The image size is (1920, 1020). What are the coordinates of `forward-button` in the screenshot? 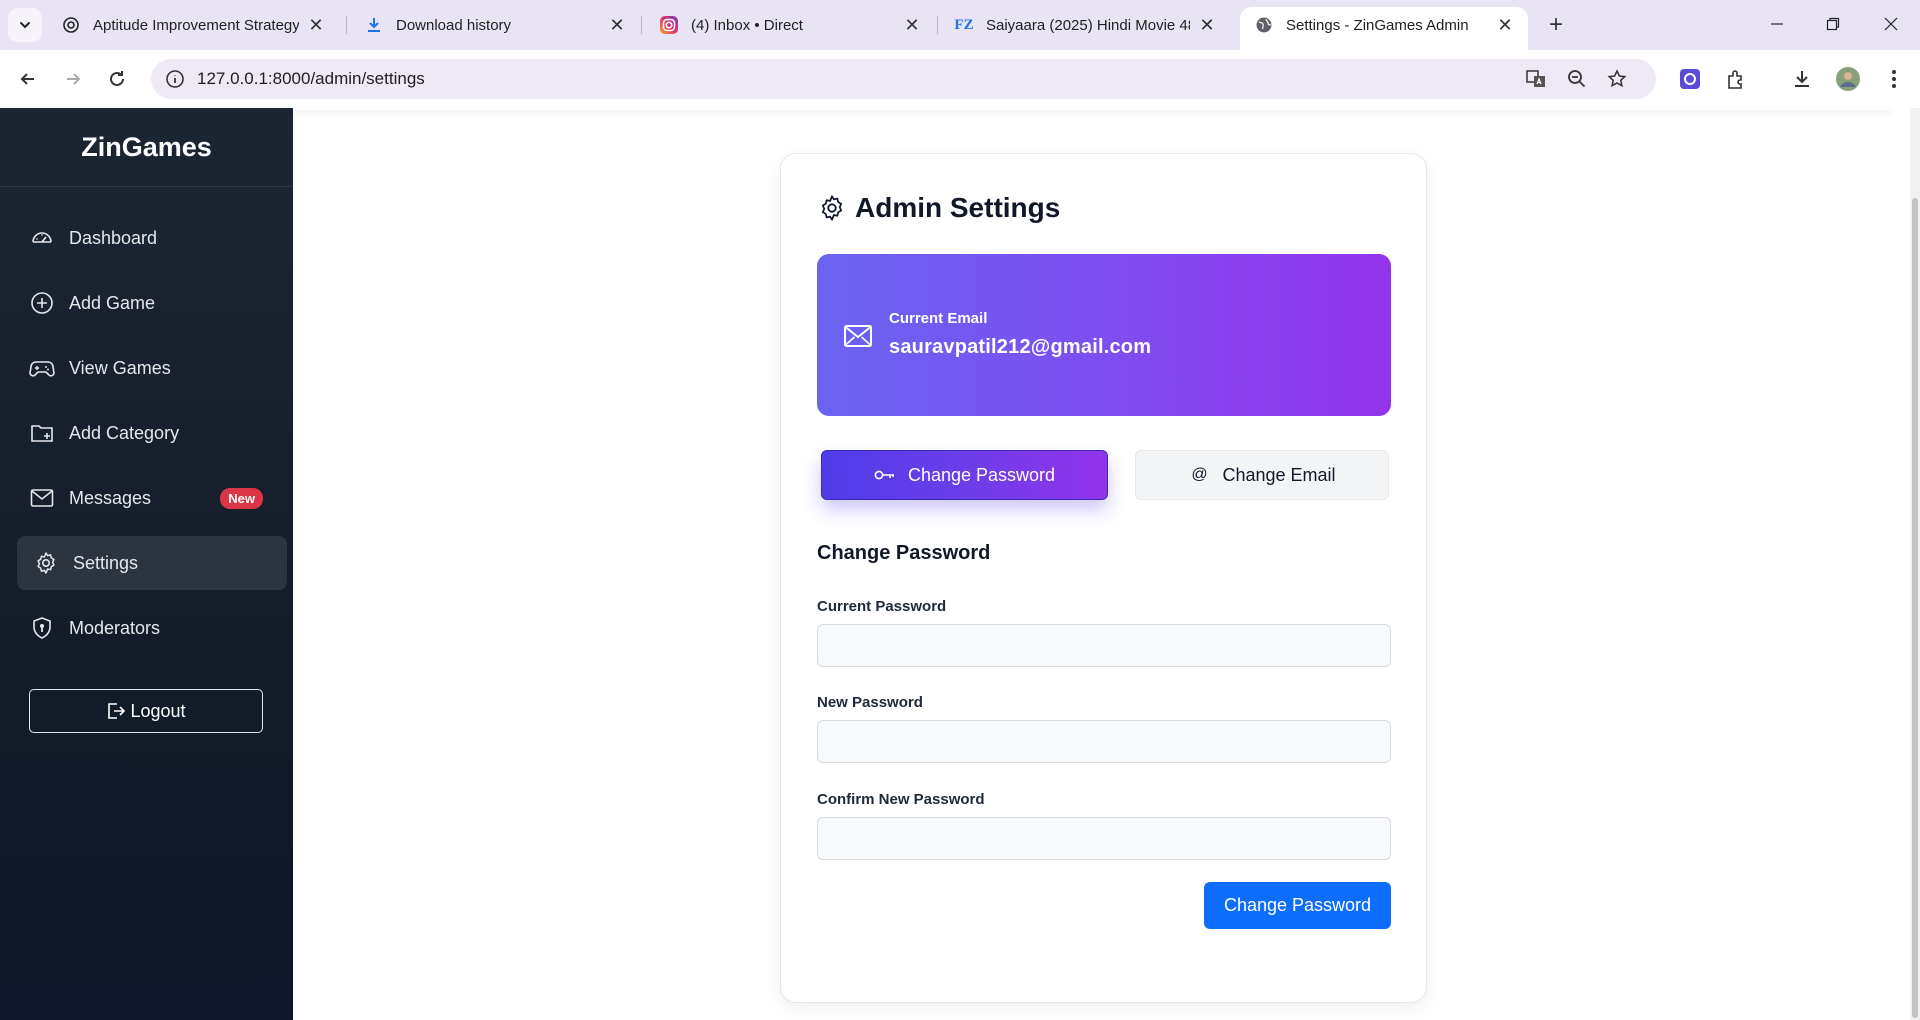 It's located at (73, 79).